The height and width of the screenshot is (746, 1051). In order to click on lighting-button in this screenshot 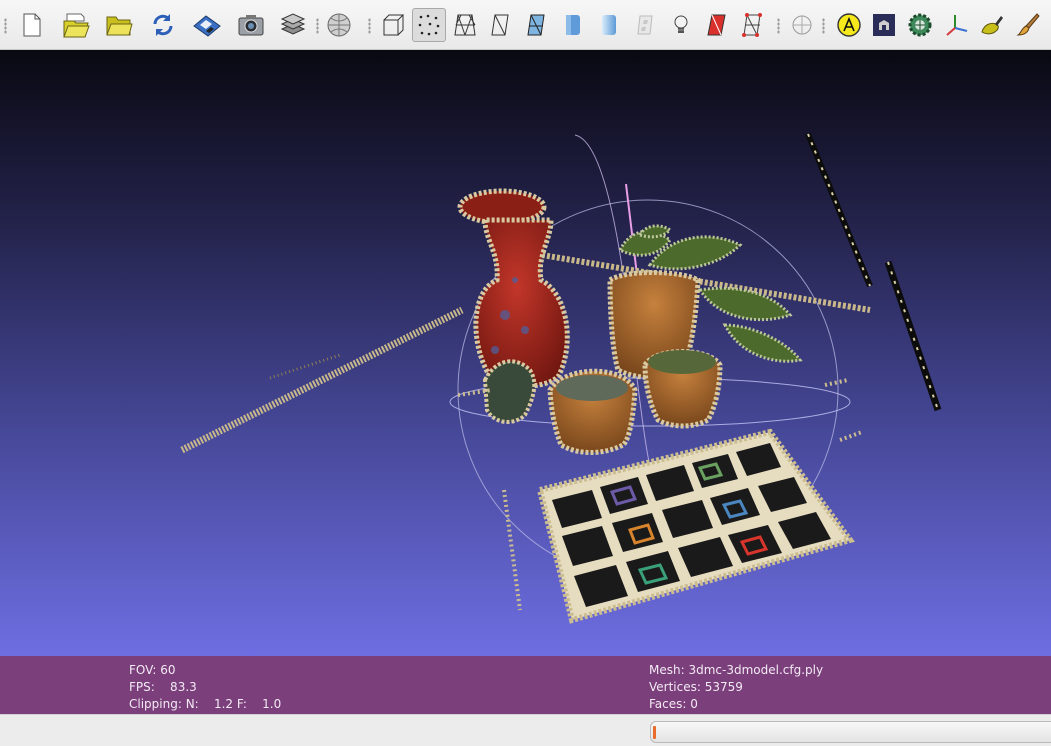, I will do `click(681, 25)`.